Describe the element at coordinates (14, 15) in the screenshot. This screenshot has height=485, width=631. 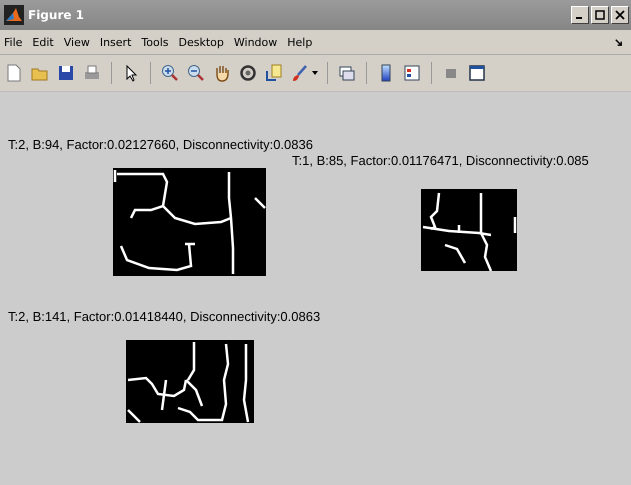
I see `peak-logo-icon` at that location.